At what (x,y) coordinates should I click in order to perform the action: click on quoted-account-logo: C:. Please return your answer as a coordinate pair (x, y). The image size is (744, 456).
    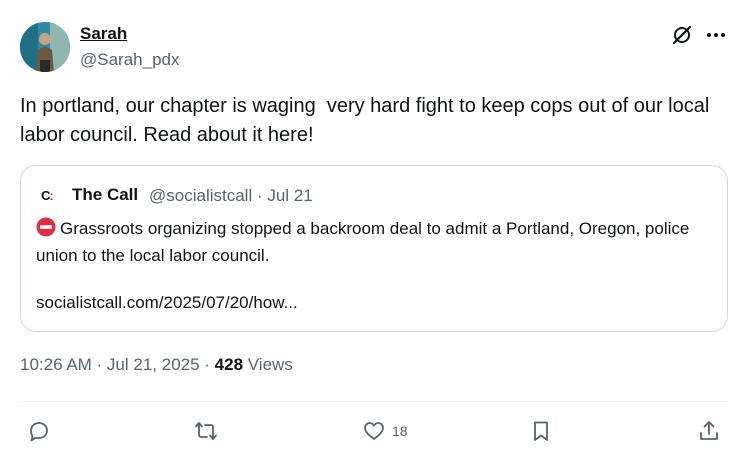
    Looking at the image, I should click on (47, 195).